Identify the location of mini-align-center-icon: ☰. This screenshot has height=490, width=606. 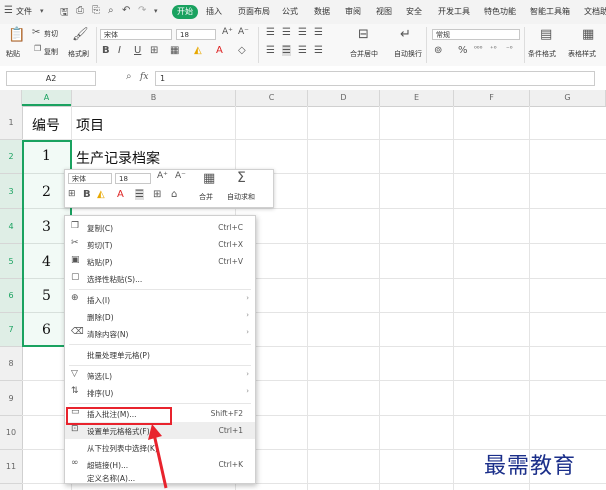
(139, 194).